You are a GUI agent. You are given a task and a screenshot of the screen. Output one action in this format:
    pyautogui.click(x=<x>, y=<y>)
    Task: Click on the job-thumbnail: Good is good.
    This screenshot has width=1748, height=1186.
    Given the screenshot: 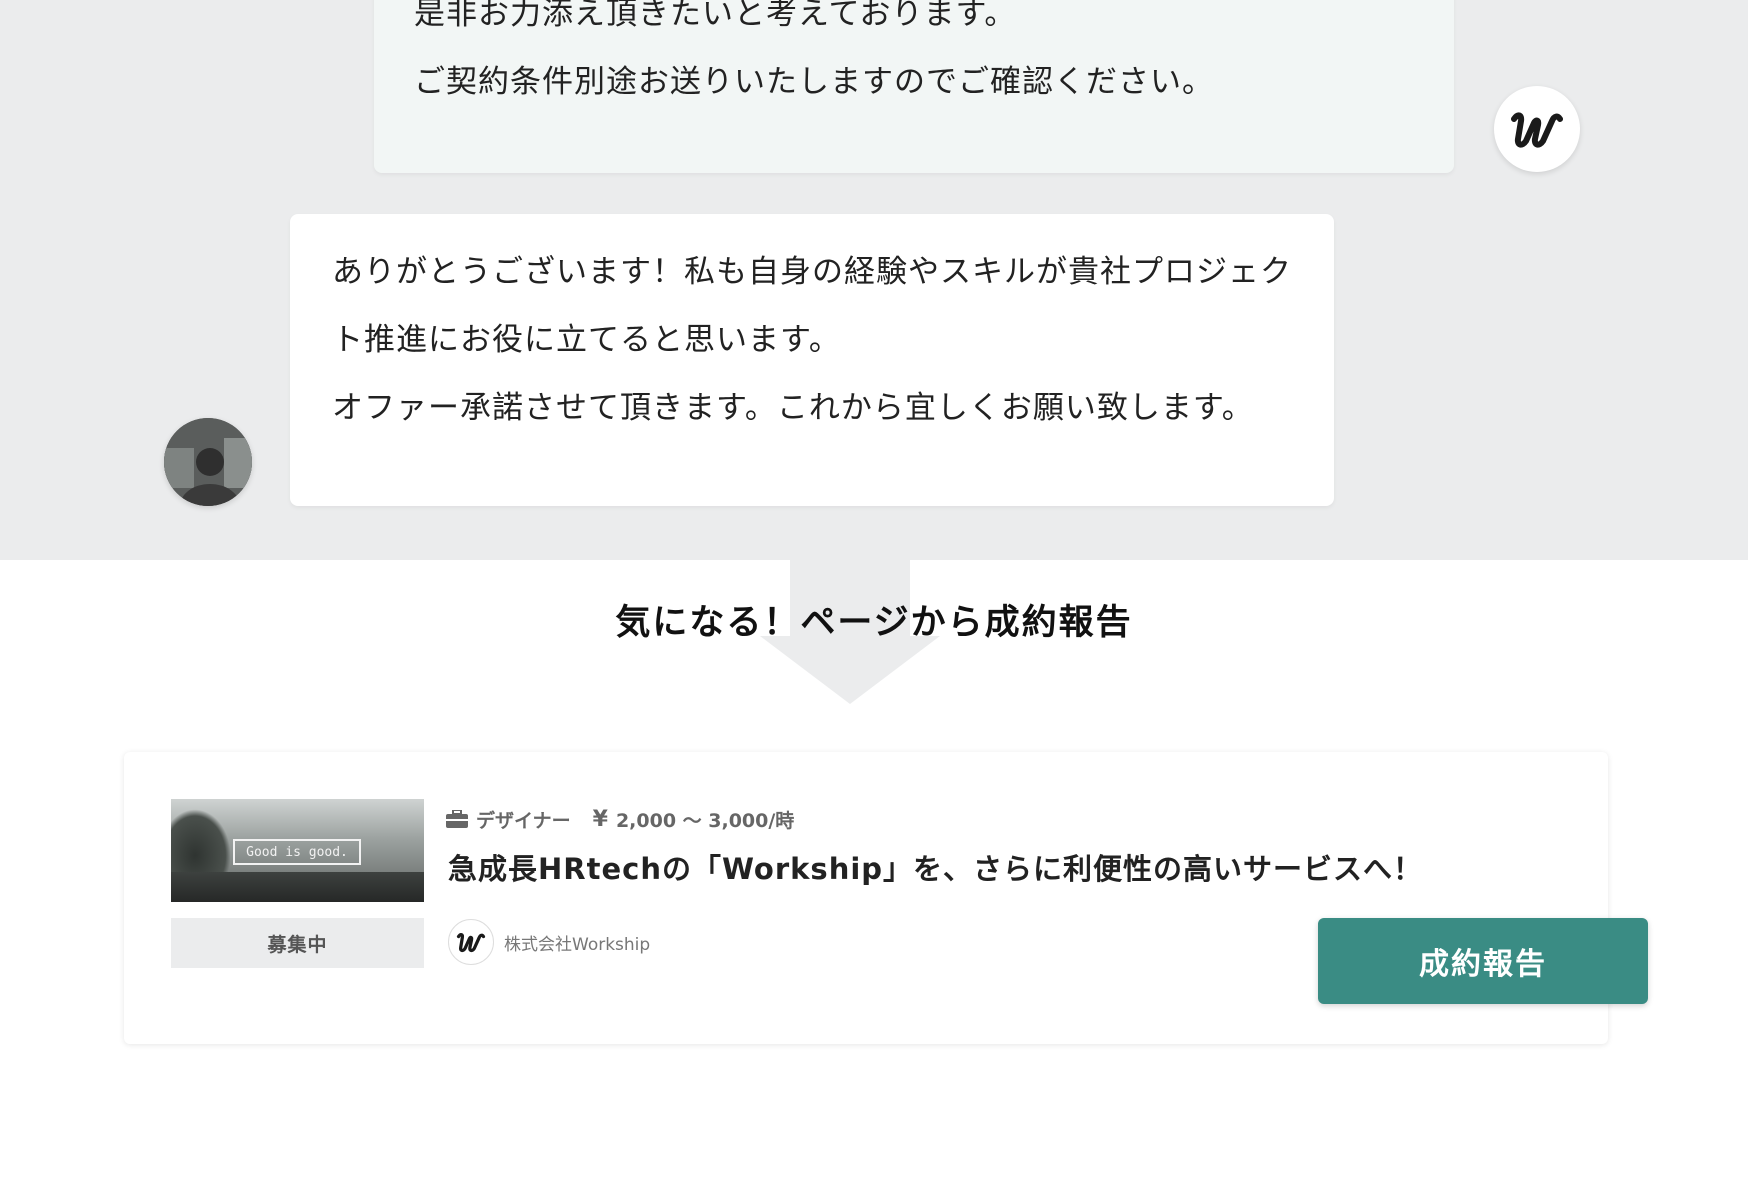 What is the action you would take?
    pyautogui.click(x=297, y=850)
    